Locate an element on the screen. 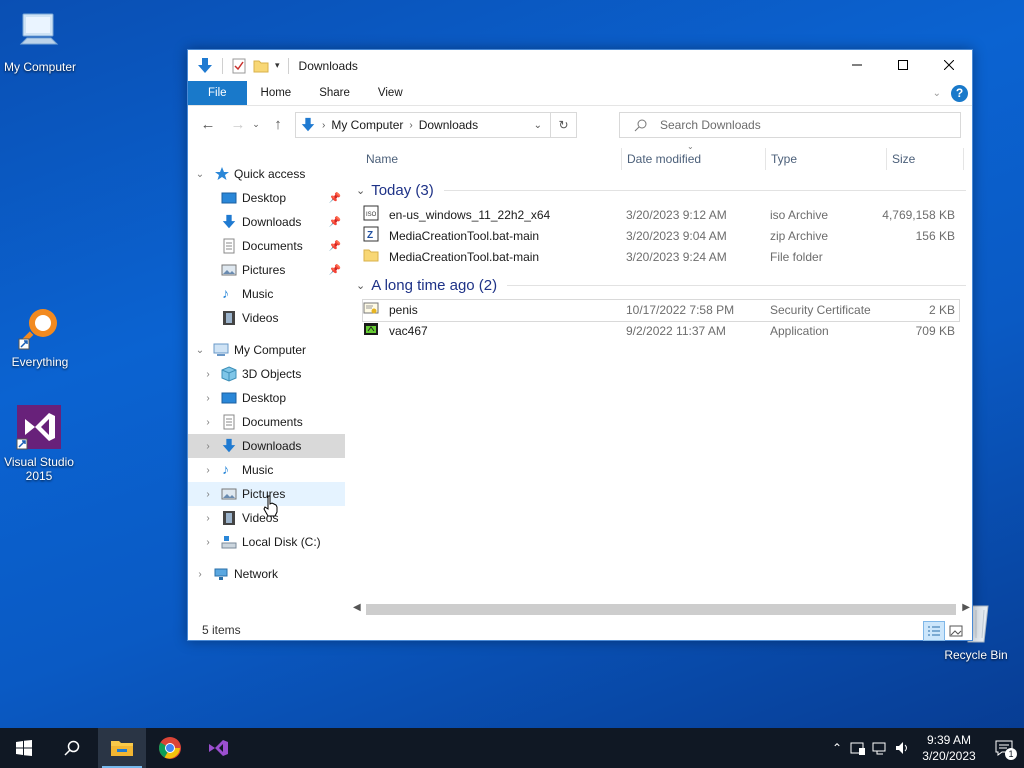 The height and width of the screenshot is (768, 1024). horizontal-scrollbar: ◀ ▶ is located at coordinates (662, 609).